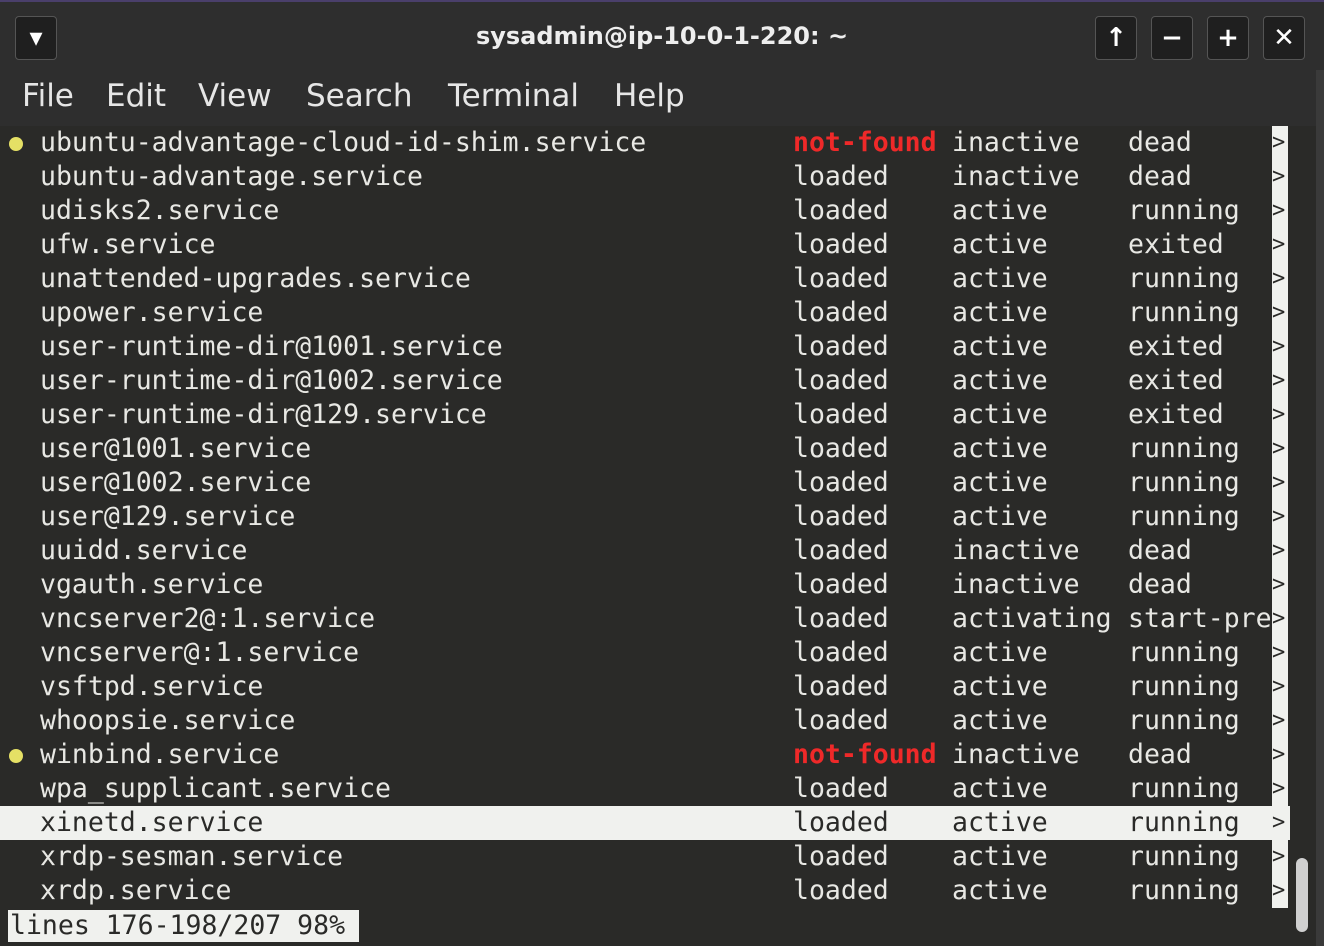 Image resolution: width=1324 pixels, height=946 pixels. I want to click on unit-row: xrdp-sesman.service loaded active running >, so click(645, 857).